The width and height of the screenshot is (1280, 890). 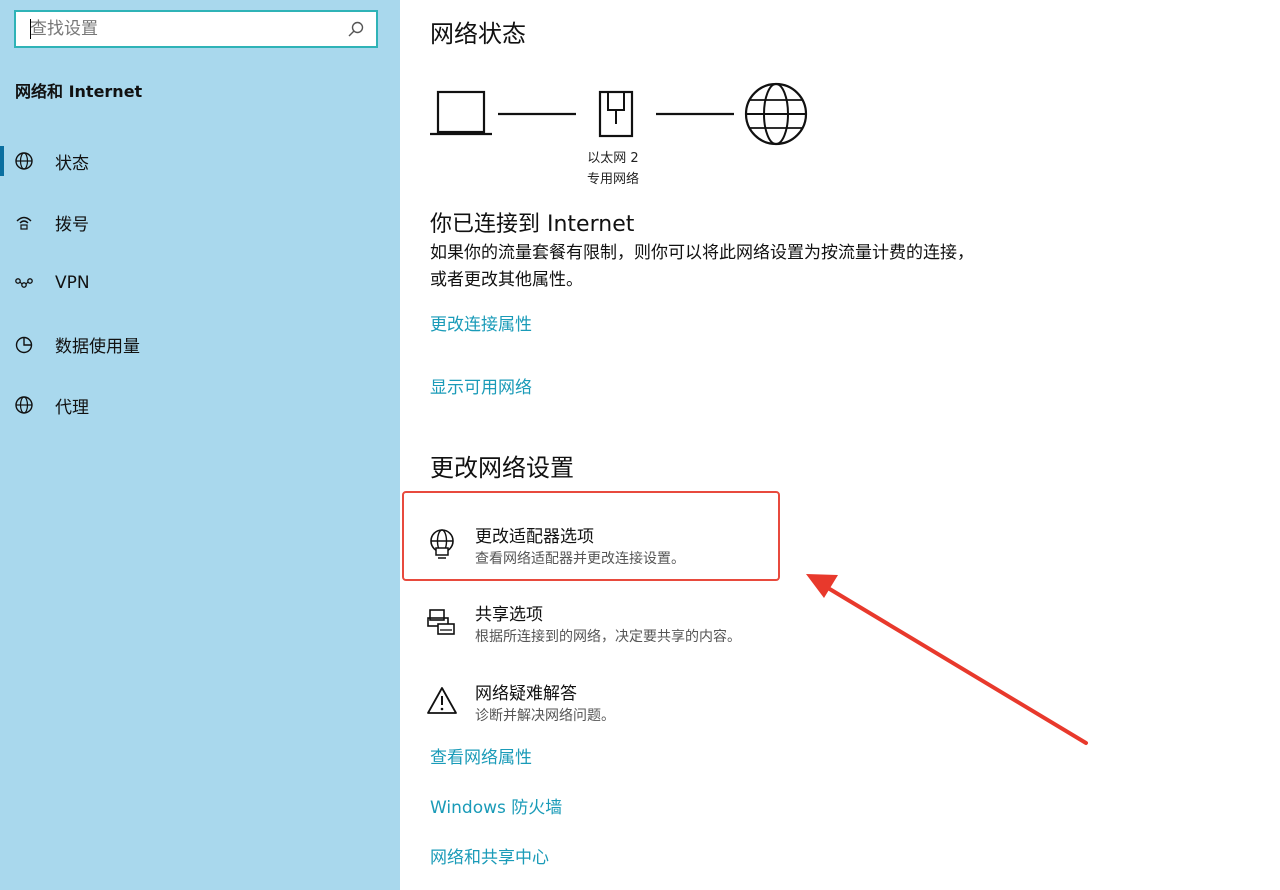 What do you see at coordinates (200, 344) in the screenshot?
I see `sidebar-item-data-usage: 数据使用量` at bounding box center [200, 344].